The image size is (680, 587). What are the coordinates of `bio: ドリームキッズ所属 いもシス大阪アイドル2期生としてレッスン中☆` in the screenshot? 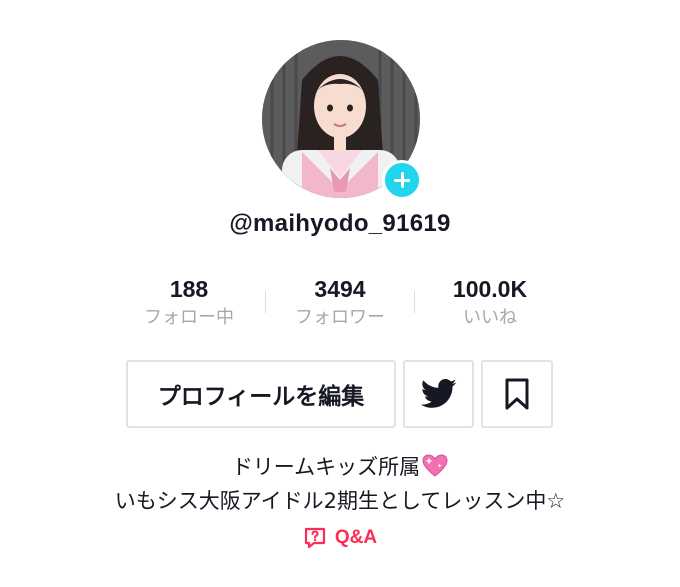 It's located at (340, 484).